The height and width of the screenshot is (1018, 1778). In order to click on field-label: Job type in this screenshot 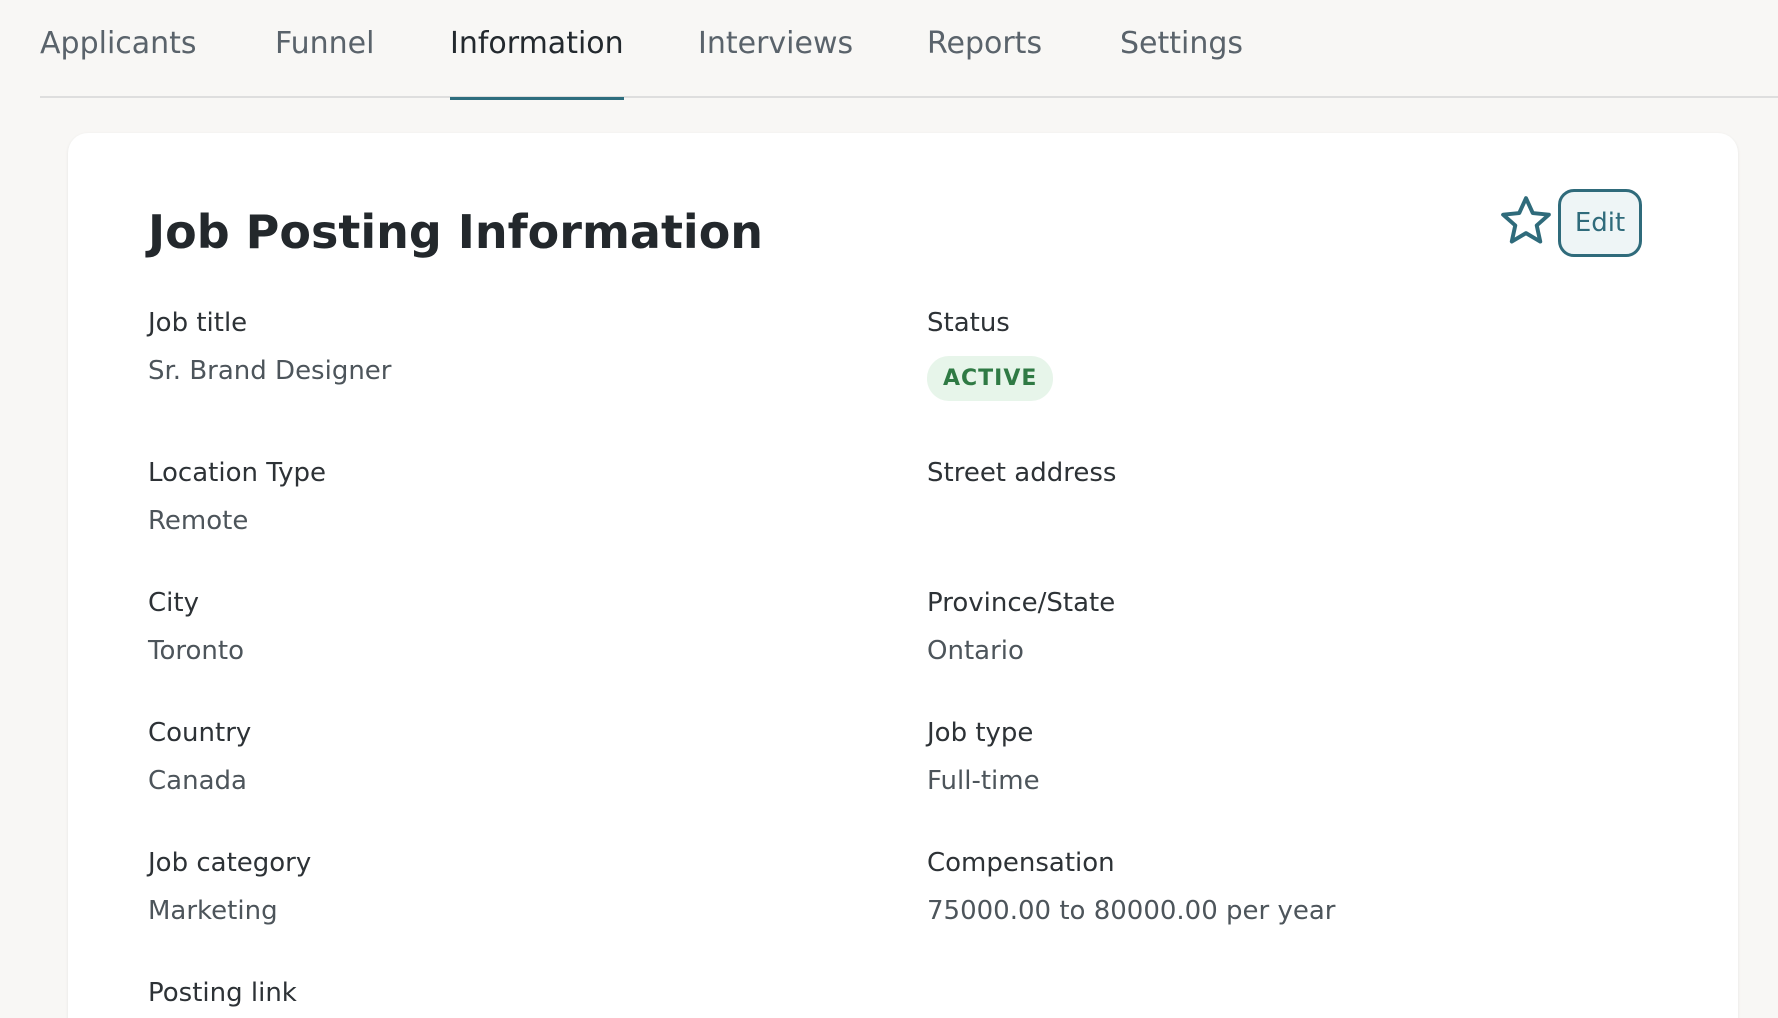, I will do `click(980, 733)`.